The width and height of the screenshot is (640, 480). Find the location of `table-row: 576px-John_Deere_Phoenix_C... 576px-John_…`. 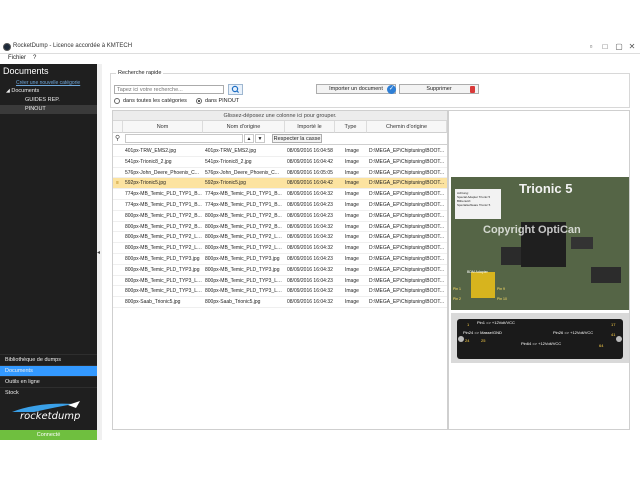

table-row: 576px-John_Deere_Phoenix_C... 576px-John_… is located at coordinates (280, 173).